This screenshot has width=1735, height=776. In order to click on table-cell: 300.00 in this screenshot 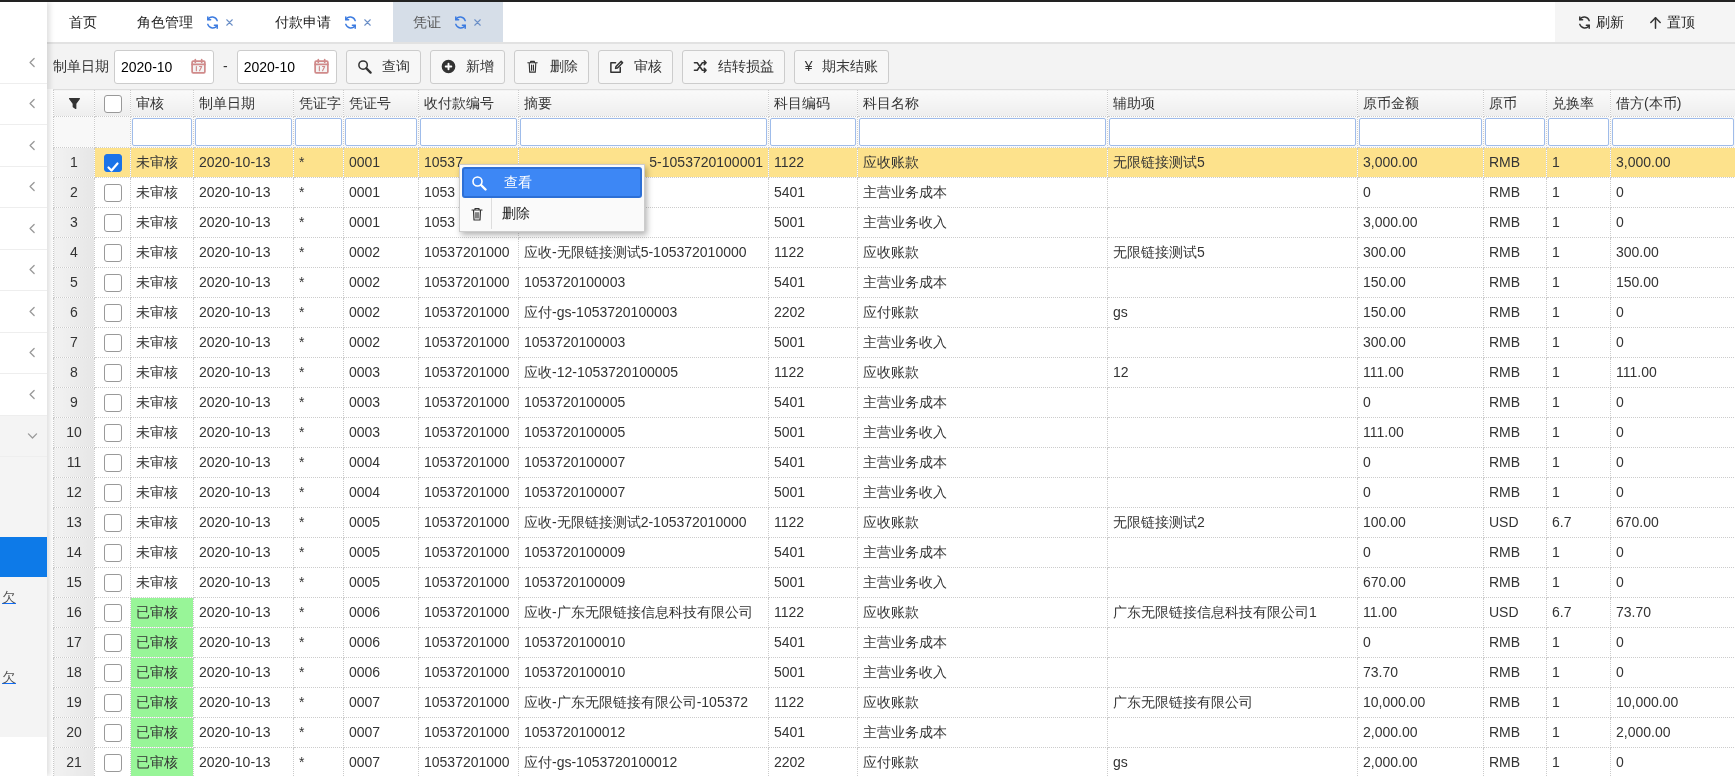, I will do `click(1637, 252)`.